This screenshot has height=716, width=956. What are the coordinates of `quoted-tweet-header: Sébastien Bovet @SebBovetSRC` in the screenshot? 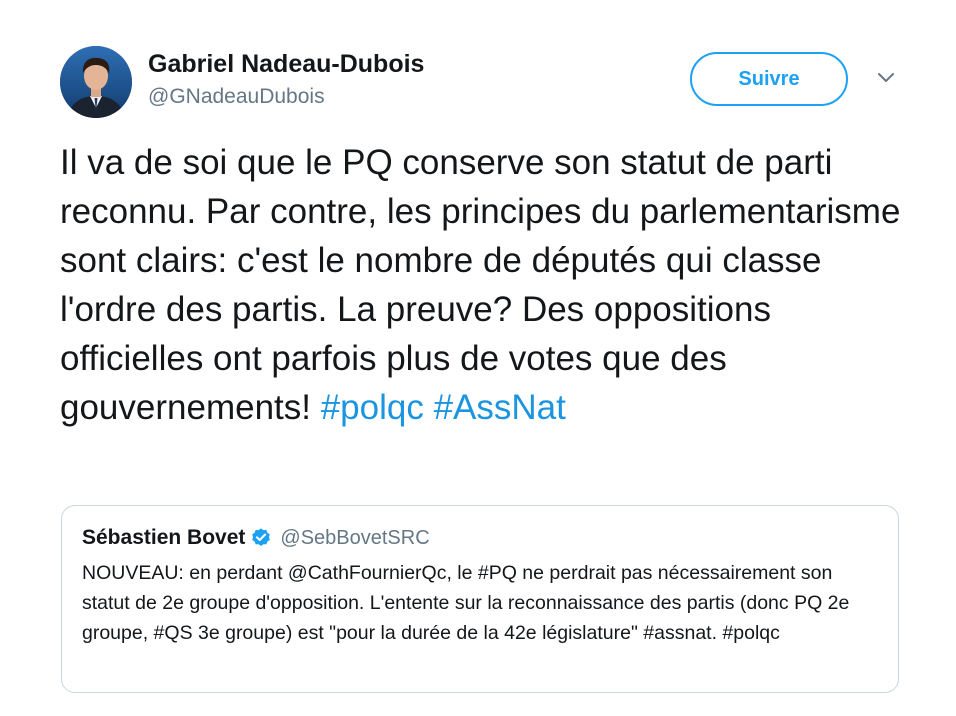 It's located at (256, 538).